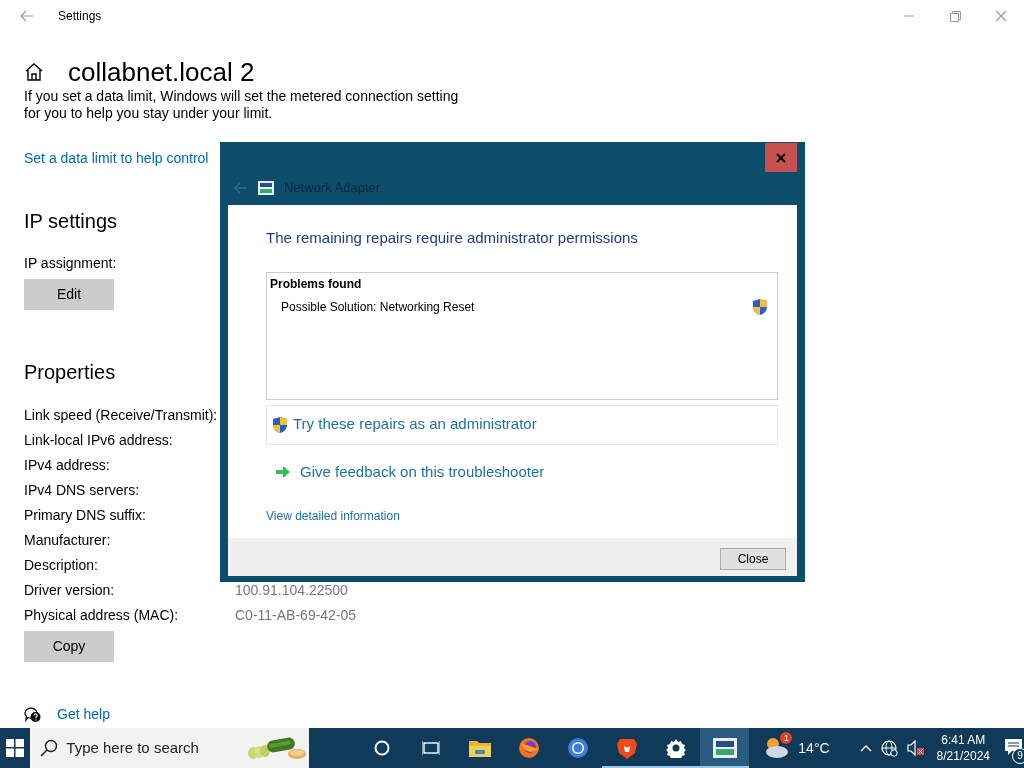  What do you see at coordinates (889, 748) in the screenshot?
I see `globe-icon` at bounding box center [889, 748].